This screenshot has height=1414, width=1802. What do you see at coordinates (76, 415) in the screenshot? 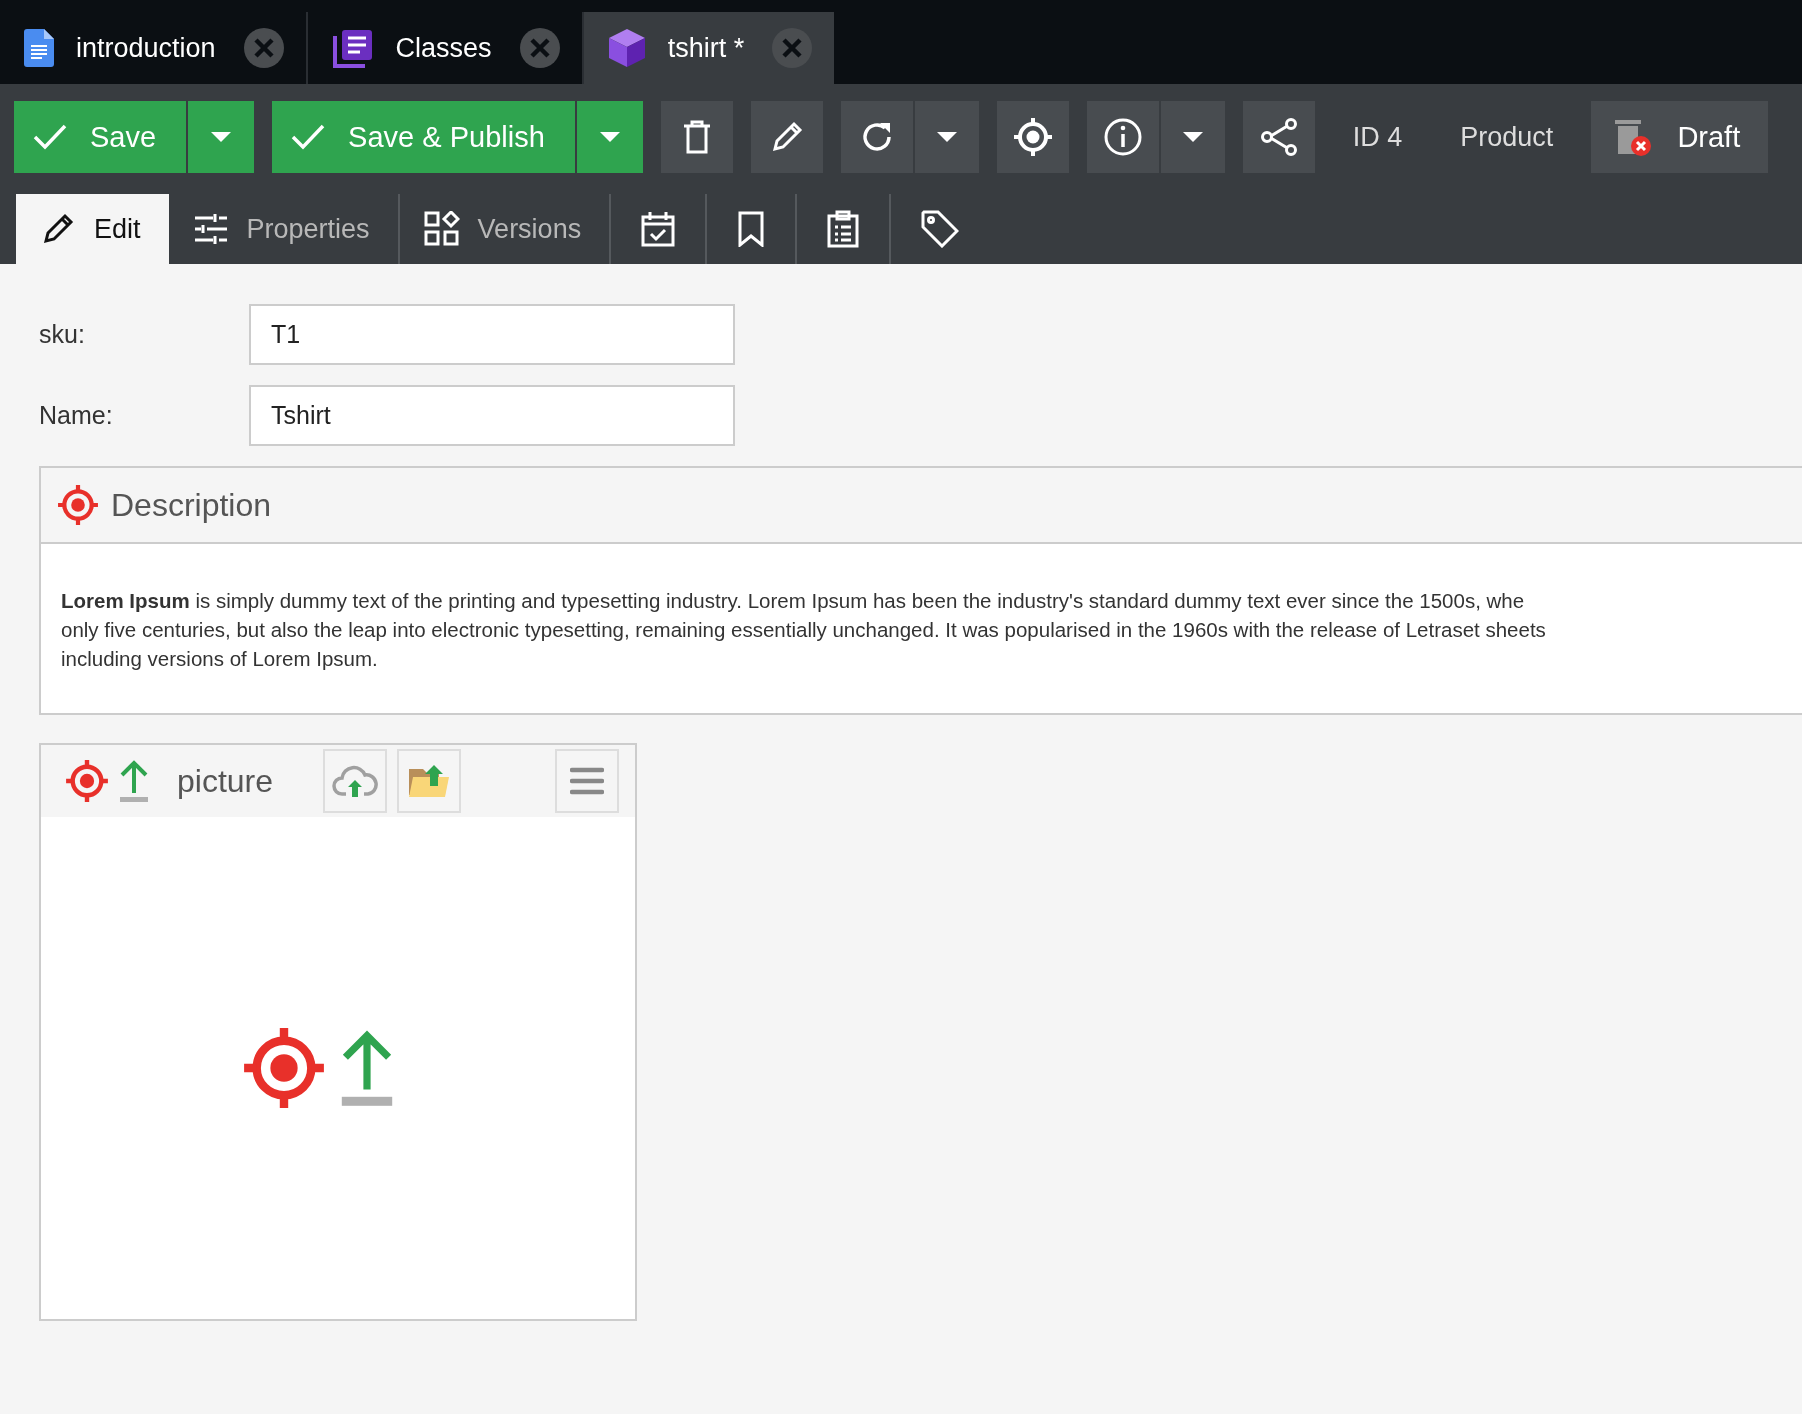
I see `field-label: Name:` at bounding box center [76, 415].